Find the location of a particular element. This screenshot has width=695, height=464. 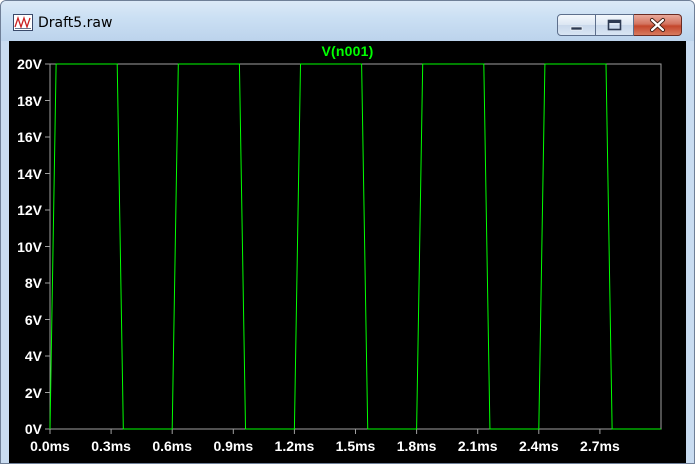

y-tick-label: 20V is located at coordinates (29, 64).